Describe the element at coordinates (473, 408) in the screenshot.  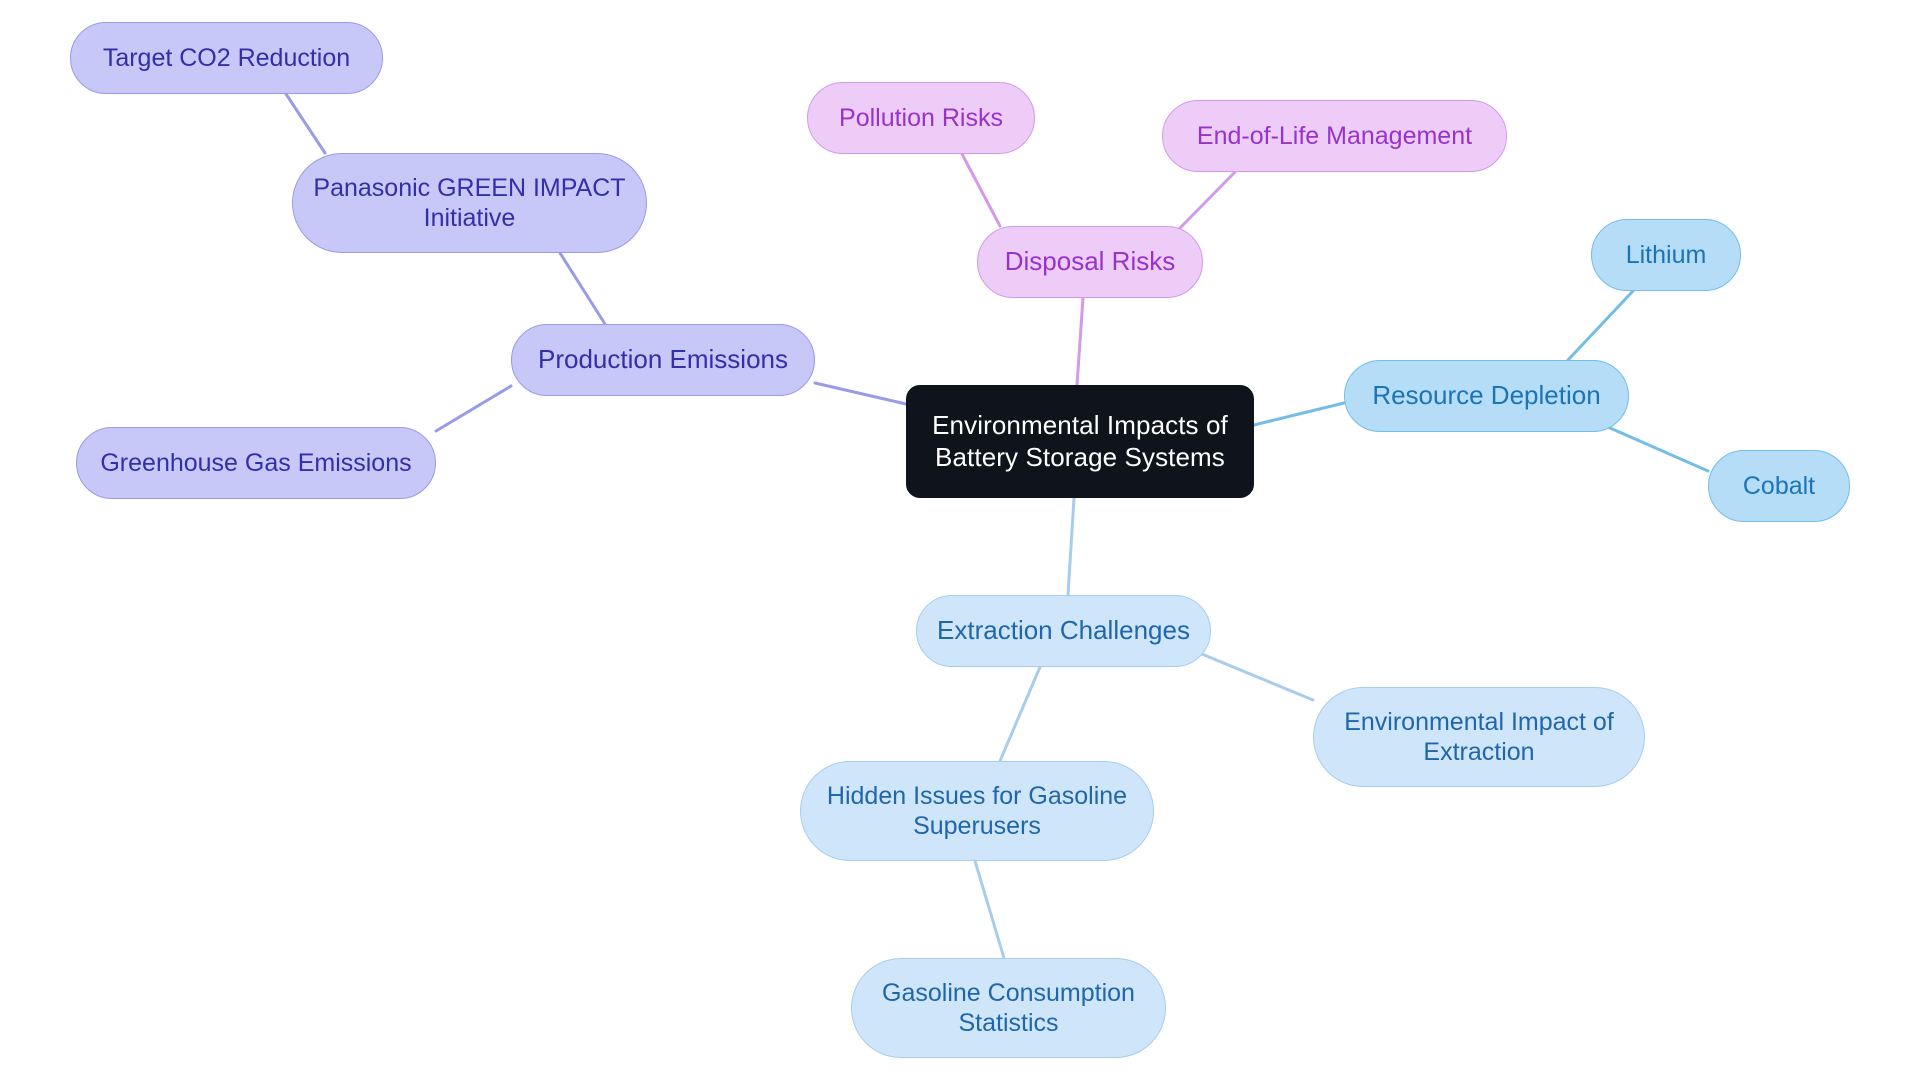
I see `edge-production-emissions-to-greenhouse-gas` at that location.